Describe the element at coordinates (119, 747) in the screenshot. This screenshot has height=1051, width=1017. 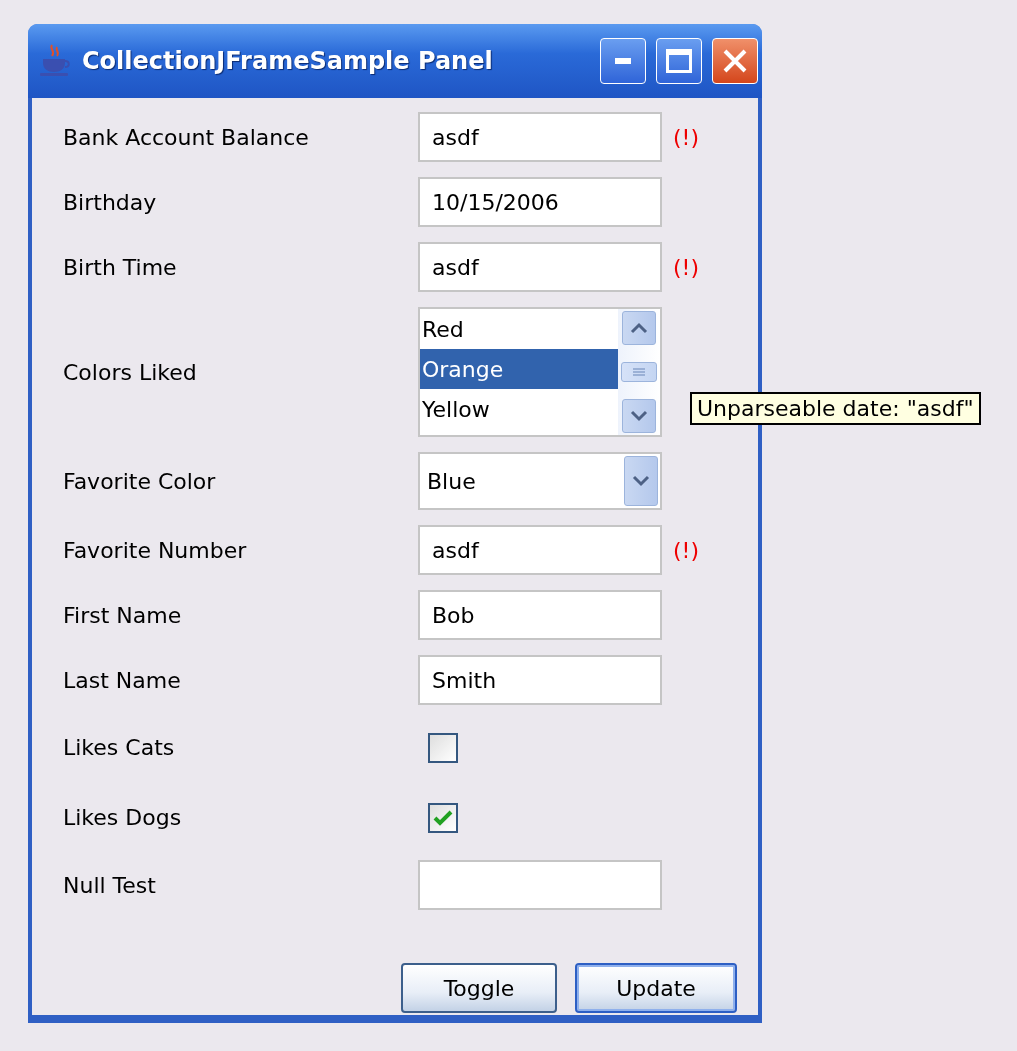
I see `field-label: Likes Cats` at that location.